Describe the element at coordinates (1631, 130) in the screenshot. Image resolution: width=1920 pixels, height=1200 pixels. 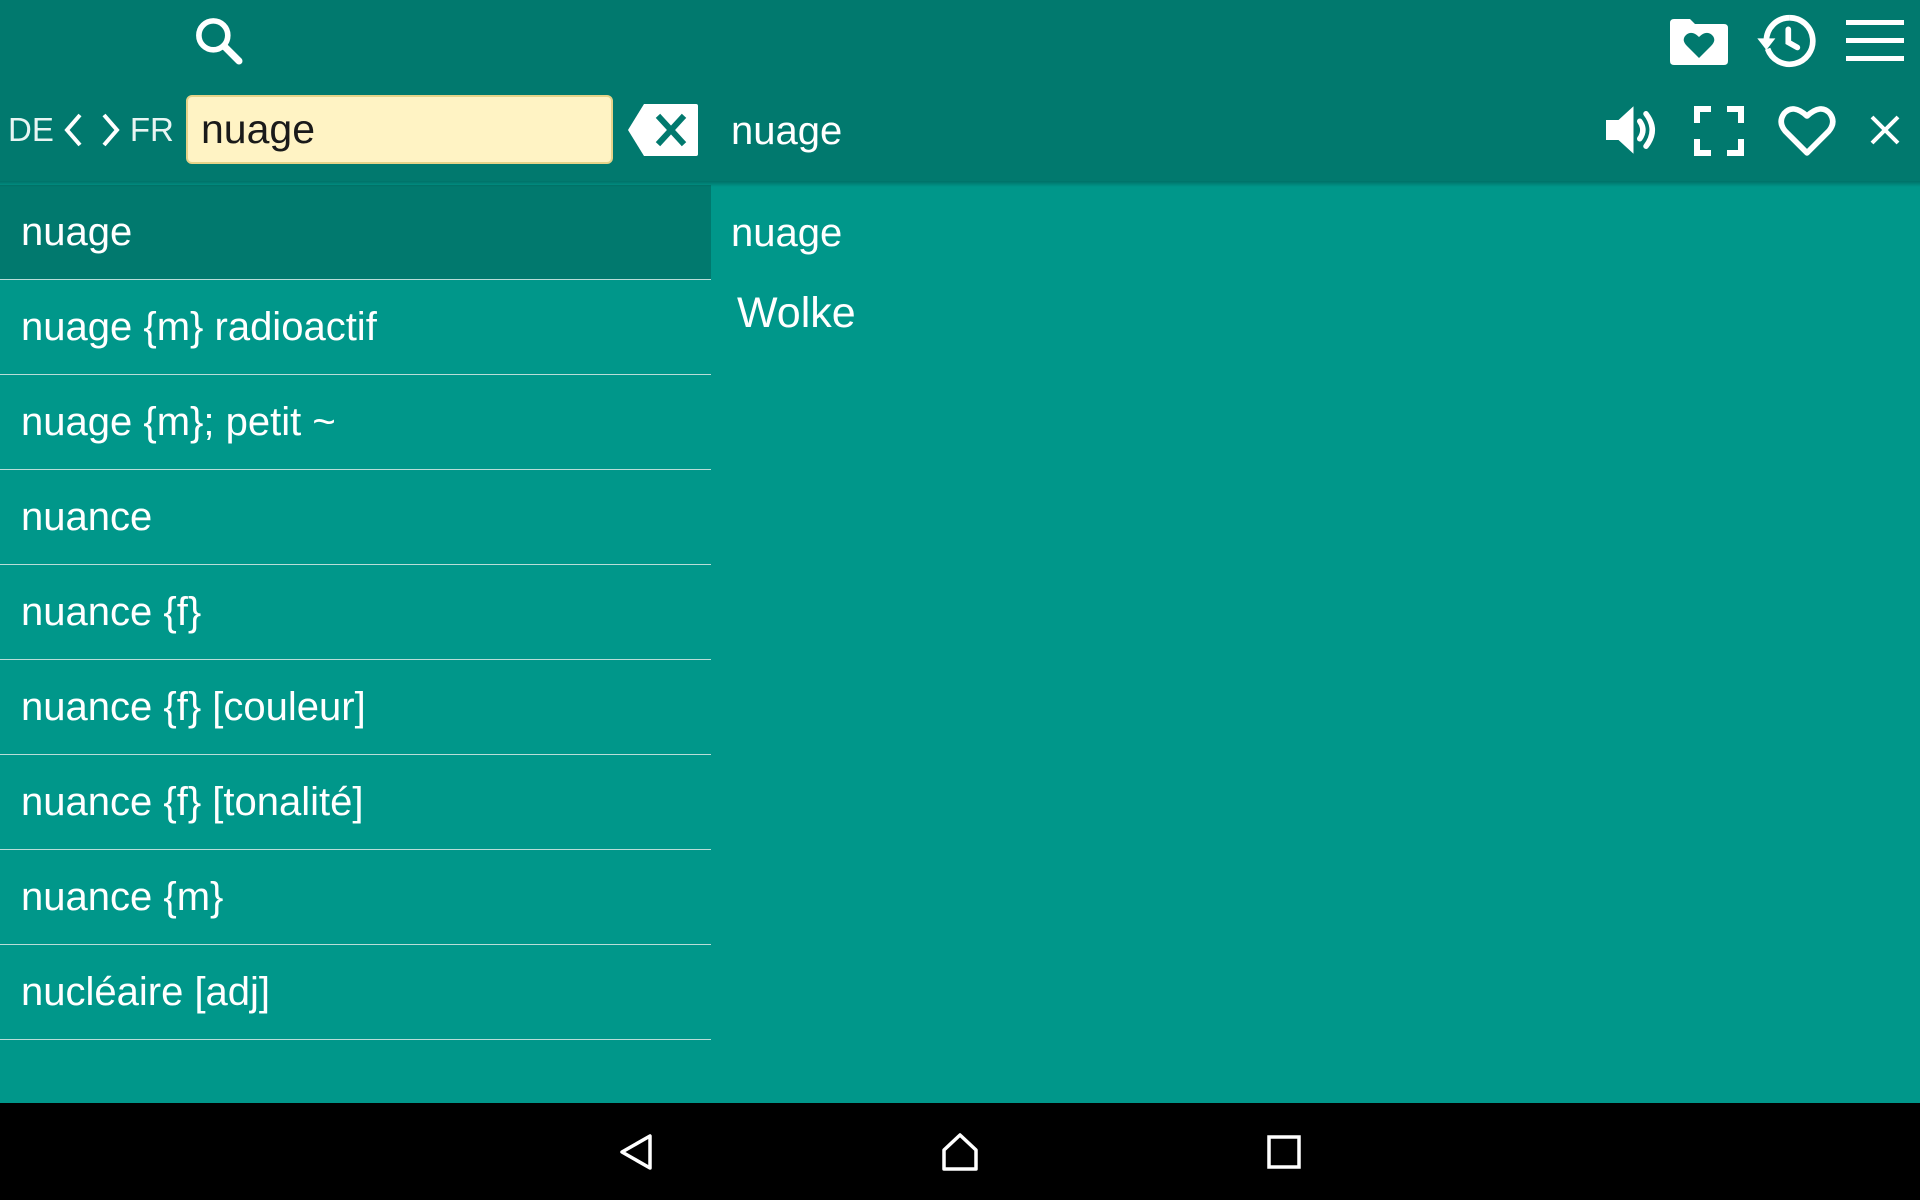
I see `speaker-icon` at that location.